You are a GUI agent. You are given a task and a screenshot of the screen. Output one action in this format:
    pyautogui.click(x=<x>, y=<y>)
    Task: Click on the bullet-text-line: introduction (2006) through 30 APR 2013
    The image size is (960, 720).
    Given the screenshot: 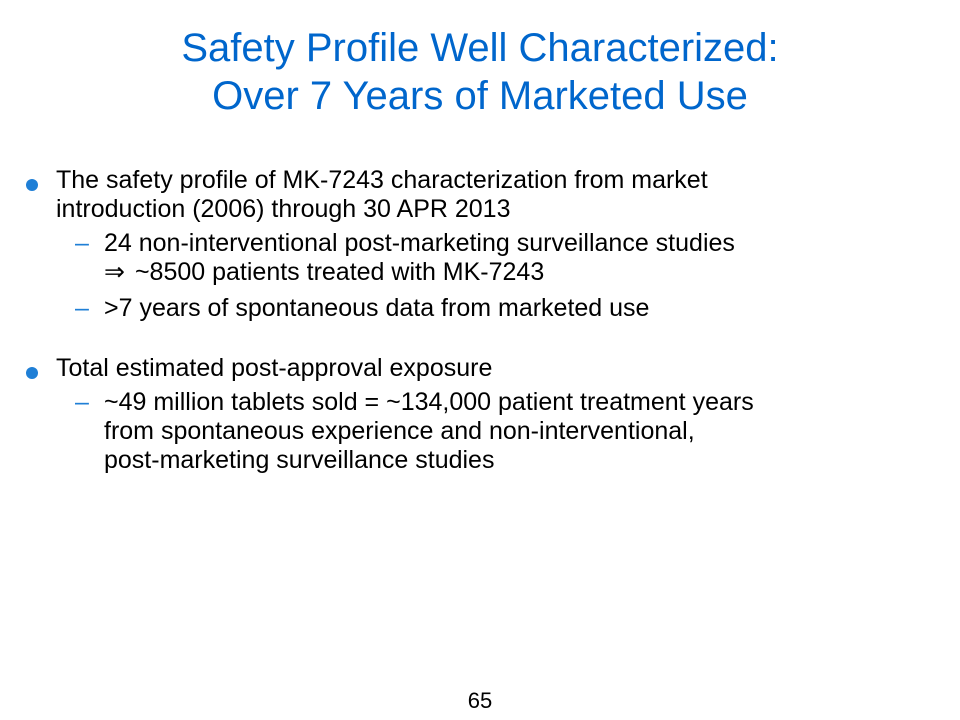 What is the action you would take?
    pyautogui.click(x=283, y=209)
    